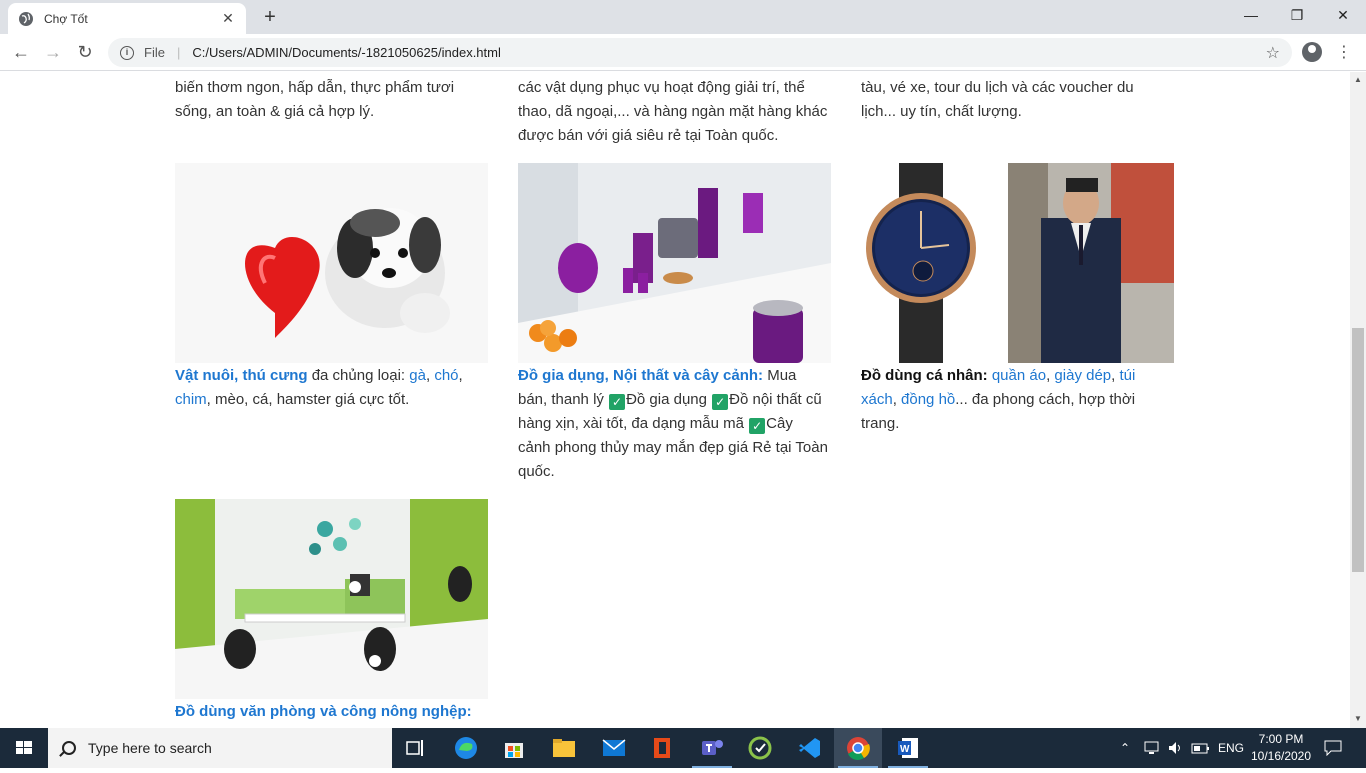 Image resolution: width=1366 pixels, height=773 pixels. Describe the element at coordinates (1082, 375) in the screenshot. I see `link-giay-dep: giày dép` at that location.